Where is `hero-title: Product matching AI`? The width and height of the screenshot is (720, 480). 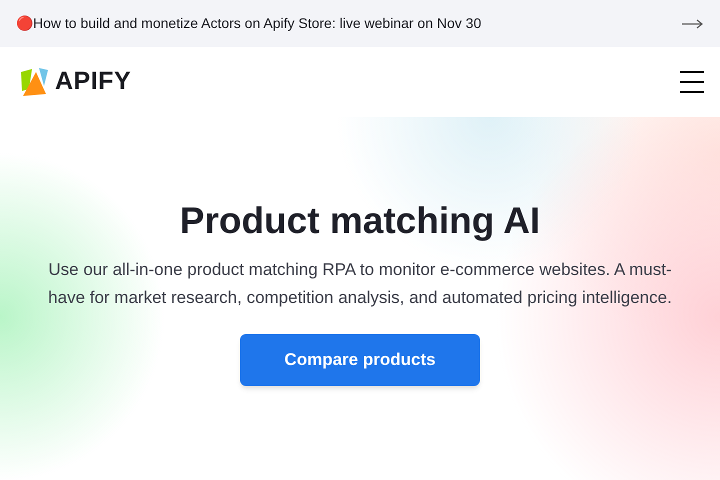 hero-title: Product matching AI is located at coordinates (360, 221).